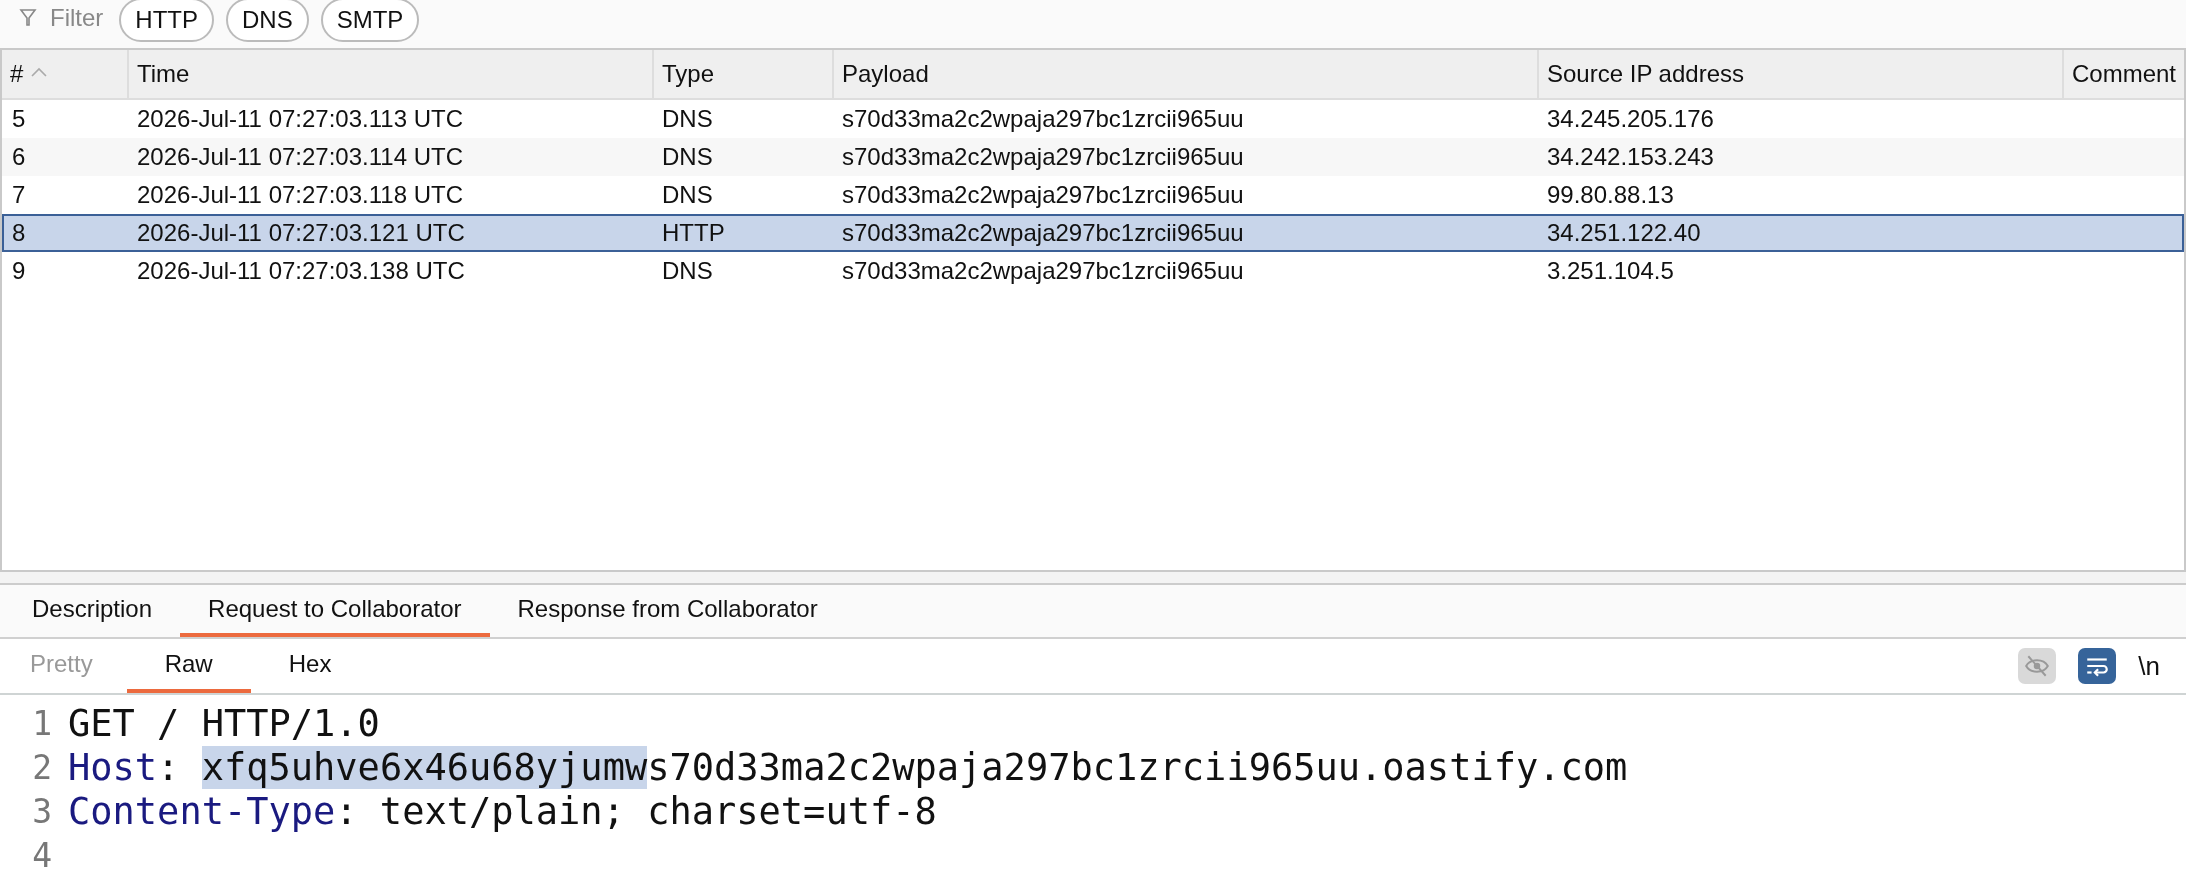 This screenshot has width=2186, height=896. Describe the element at coordinates (300, 119) in the screenshot. I see `table-cell-text: 2026-Jul-11 07:27:03.113 UTC` at that location.